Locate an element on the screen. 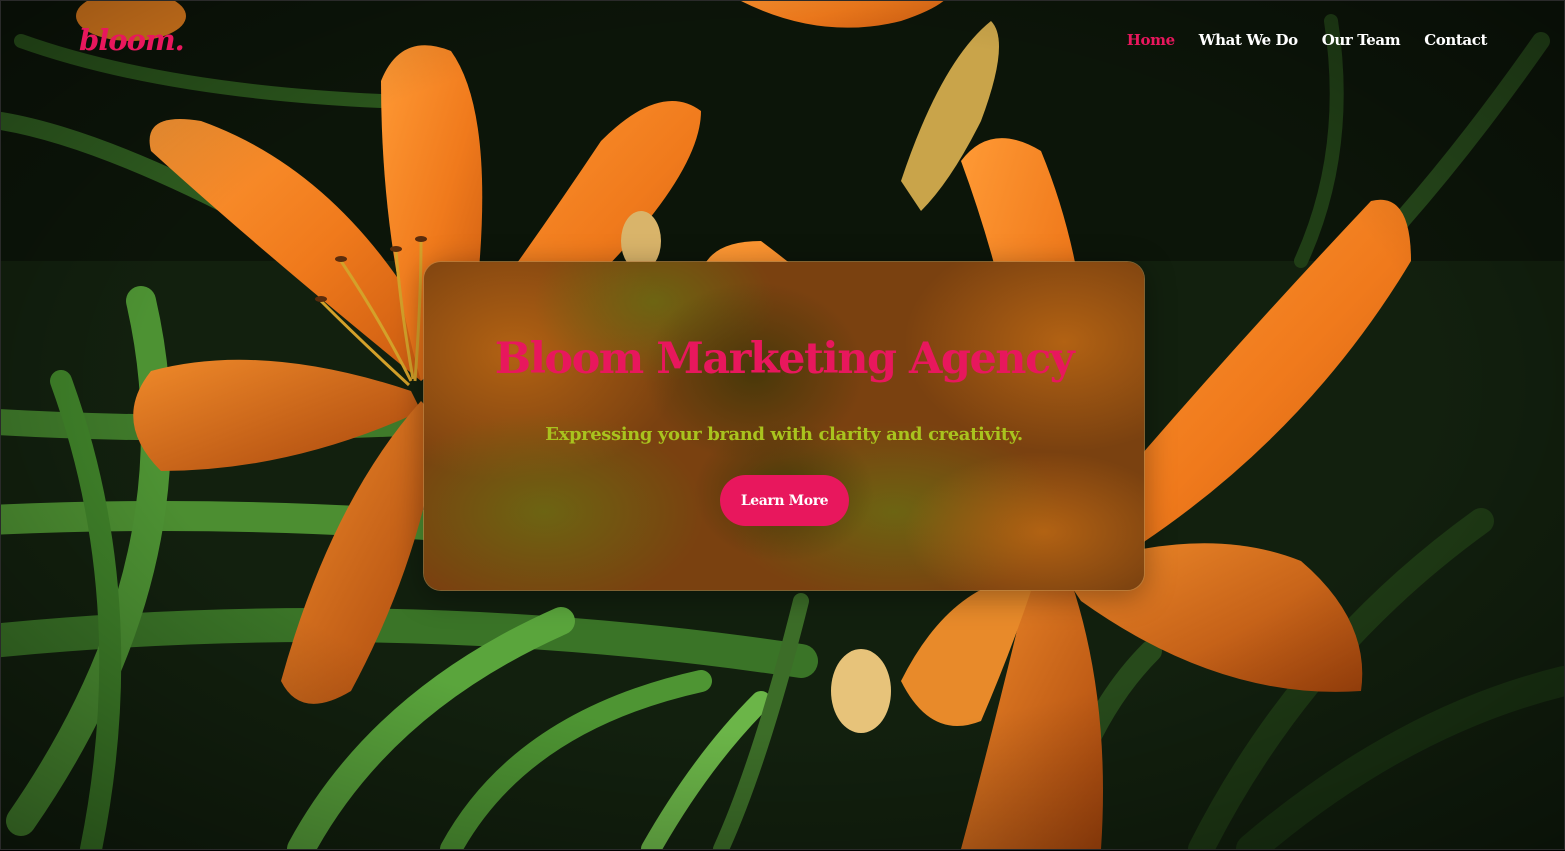  nav-item-contact: Contact is located at coordinates (1455, 40).